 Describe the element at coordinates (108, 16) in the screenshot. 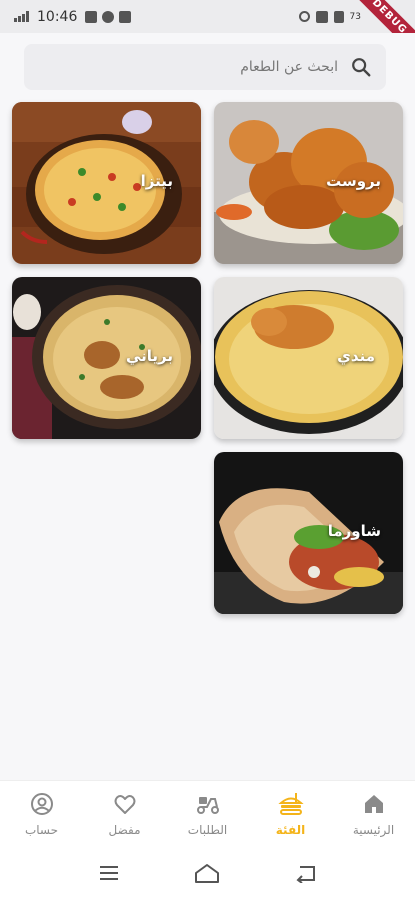

I see `messenger-icon` at that location.